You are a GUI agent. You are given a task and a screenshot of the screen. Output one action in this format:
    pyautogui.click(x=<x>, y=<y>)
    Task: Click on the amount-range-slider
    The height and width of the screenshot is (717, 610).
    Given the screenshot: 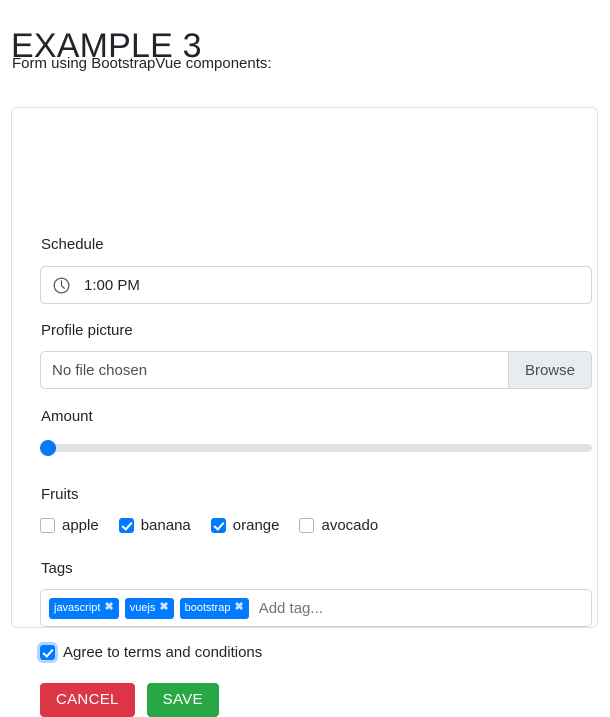 What is the action you would take?
    pyautogui.click(x=316, y=448)
    